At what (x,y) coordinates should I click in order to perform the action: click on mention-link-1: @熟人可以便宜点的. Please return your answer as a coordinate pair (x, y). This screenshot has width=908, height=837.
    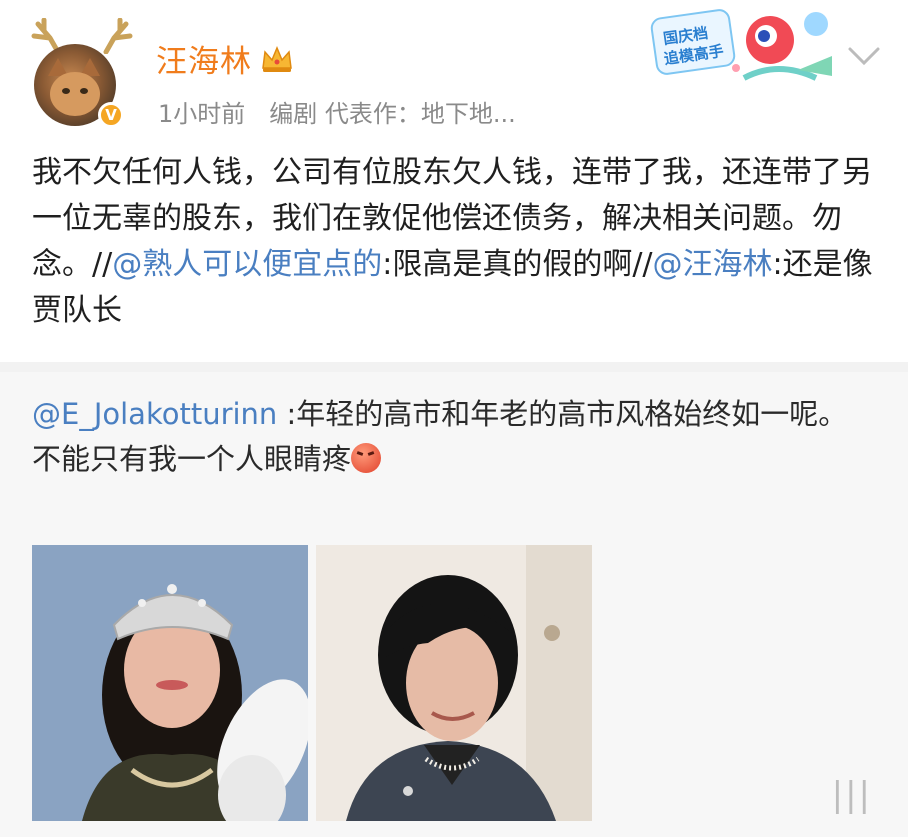
    Looking at the image, I should click on (247, 264).